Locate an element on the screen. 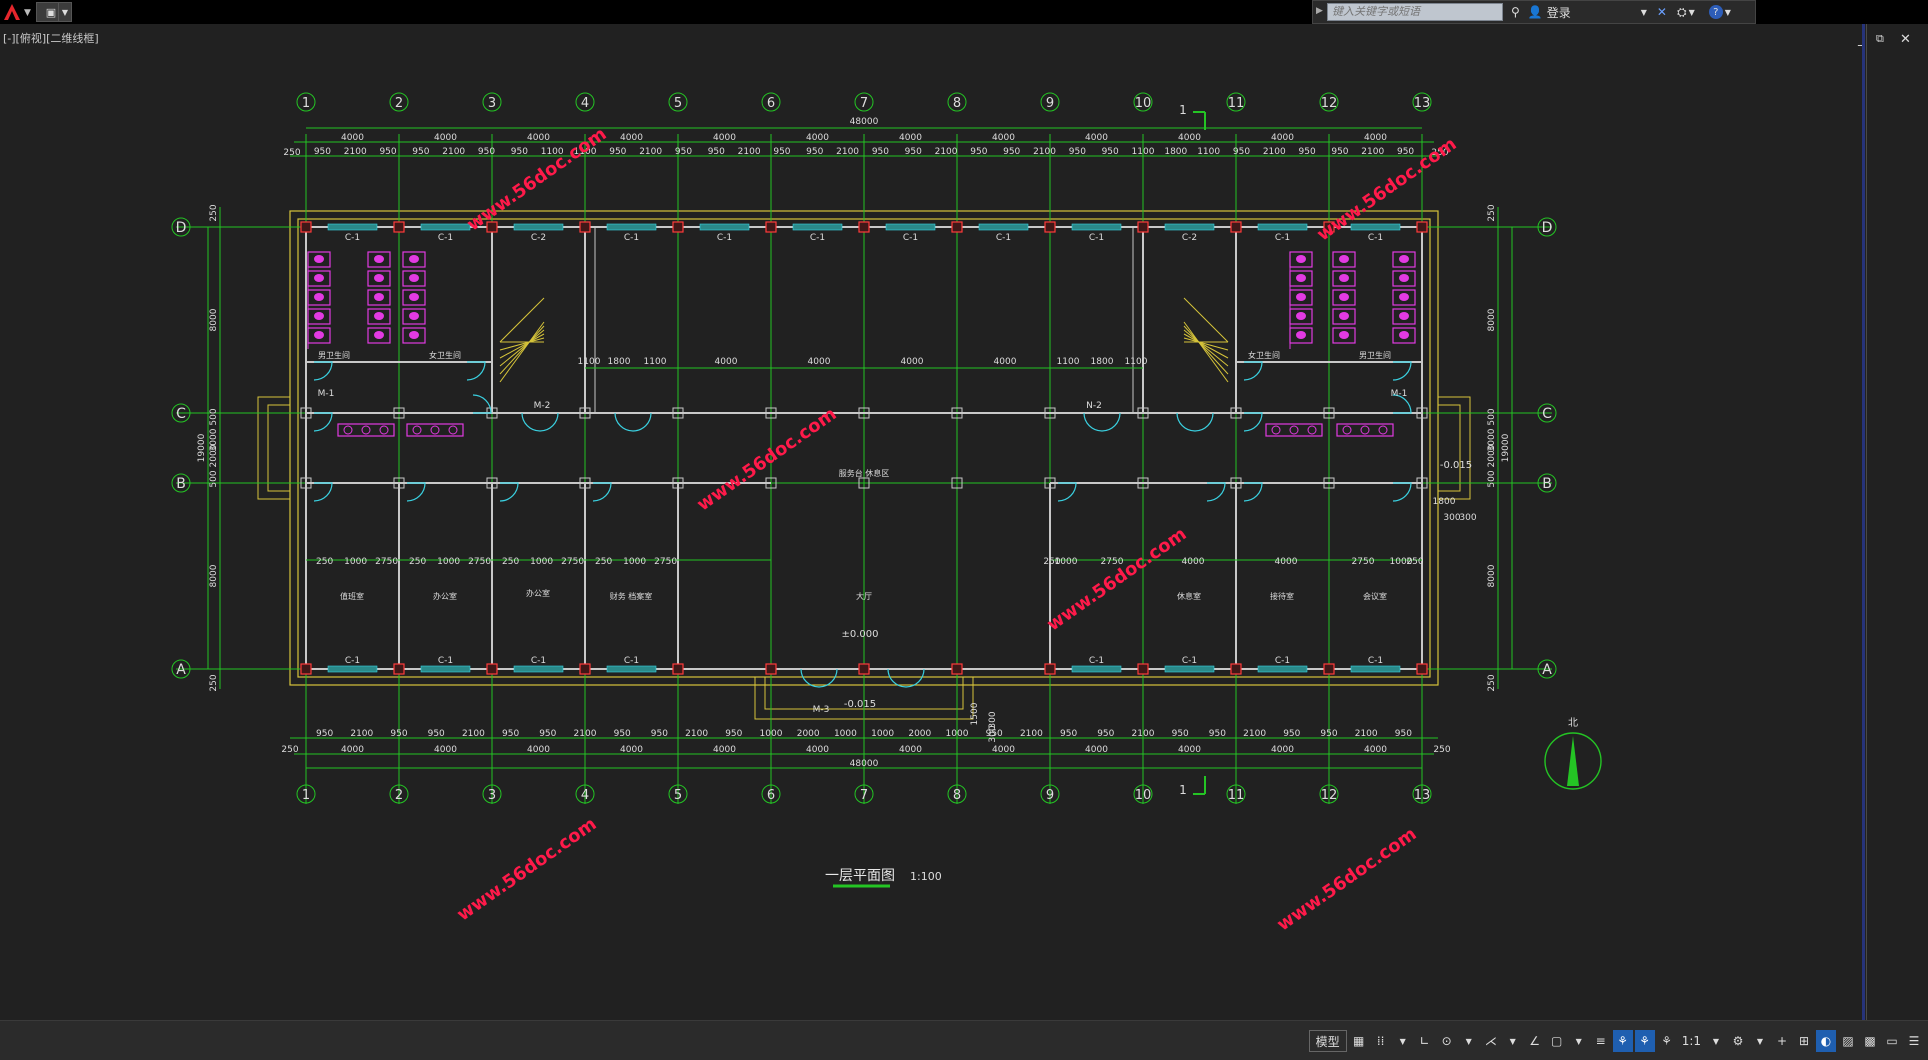  door-label-4: M-1 is located at coordinates (1399, 394).